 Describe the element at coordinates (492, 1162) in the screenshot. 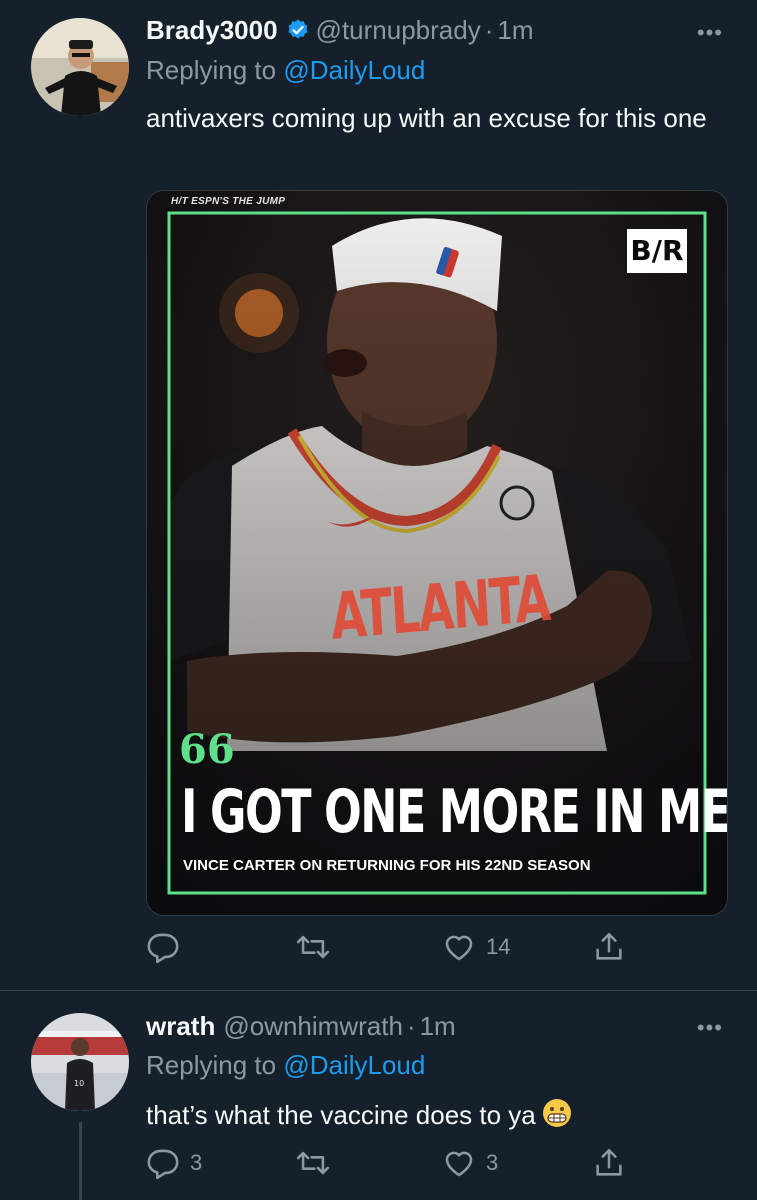

I see `like-count: 3` at that location.